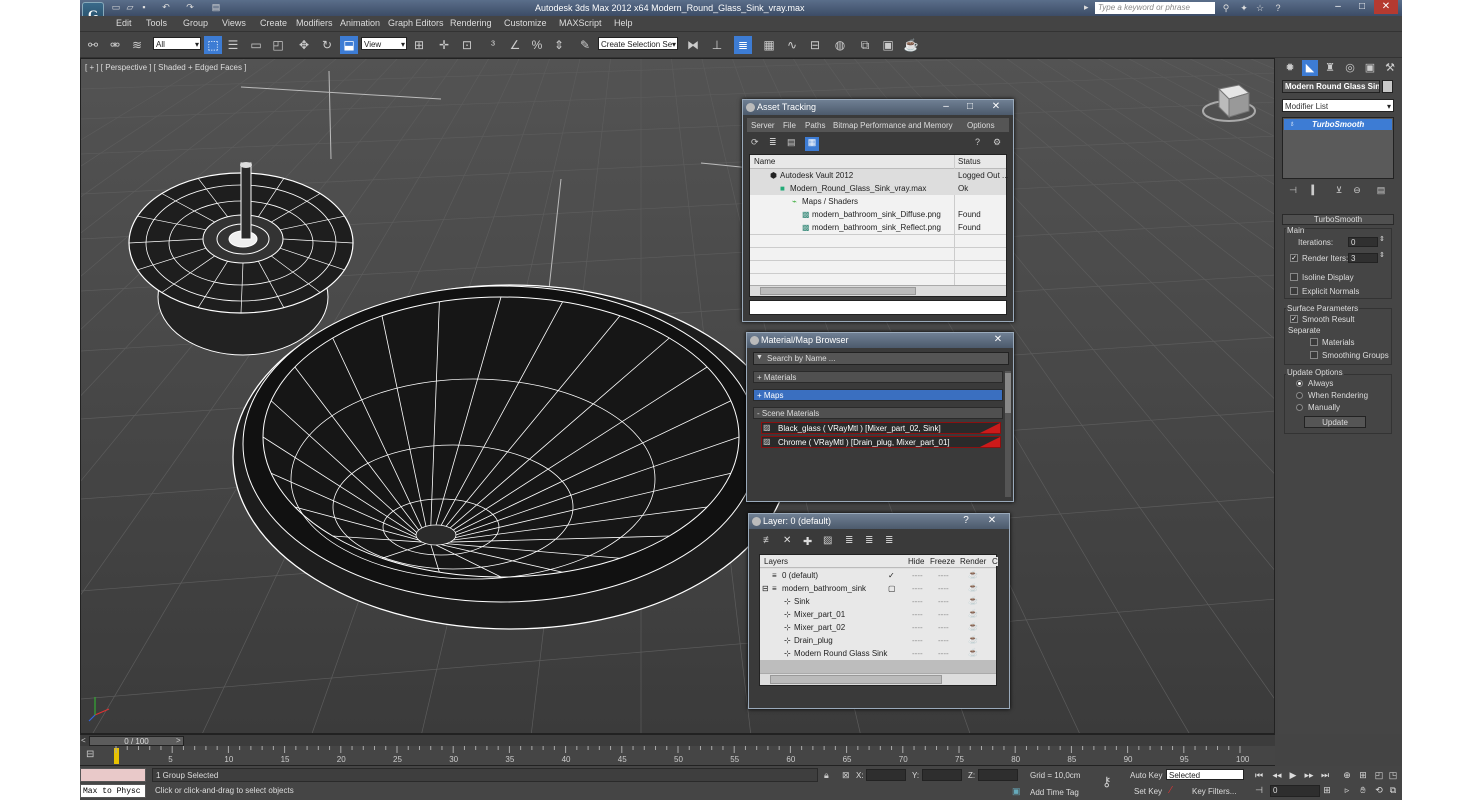 Image resolution: width=1480 pixels, height=800 pixels. Describe the element at coordinates (1325, 775) in the screenshot. I see `goto-end-icon: ⏭︎` at that location.